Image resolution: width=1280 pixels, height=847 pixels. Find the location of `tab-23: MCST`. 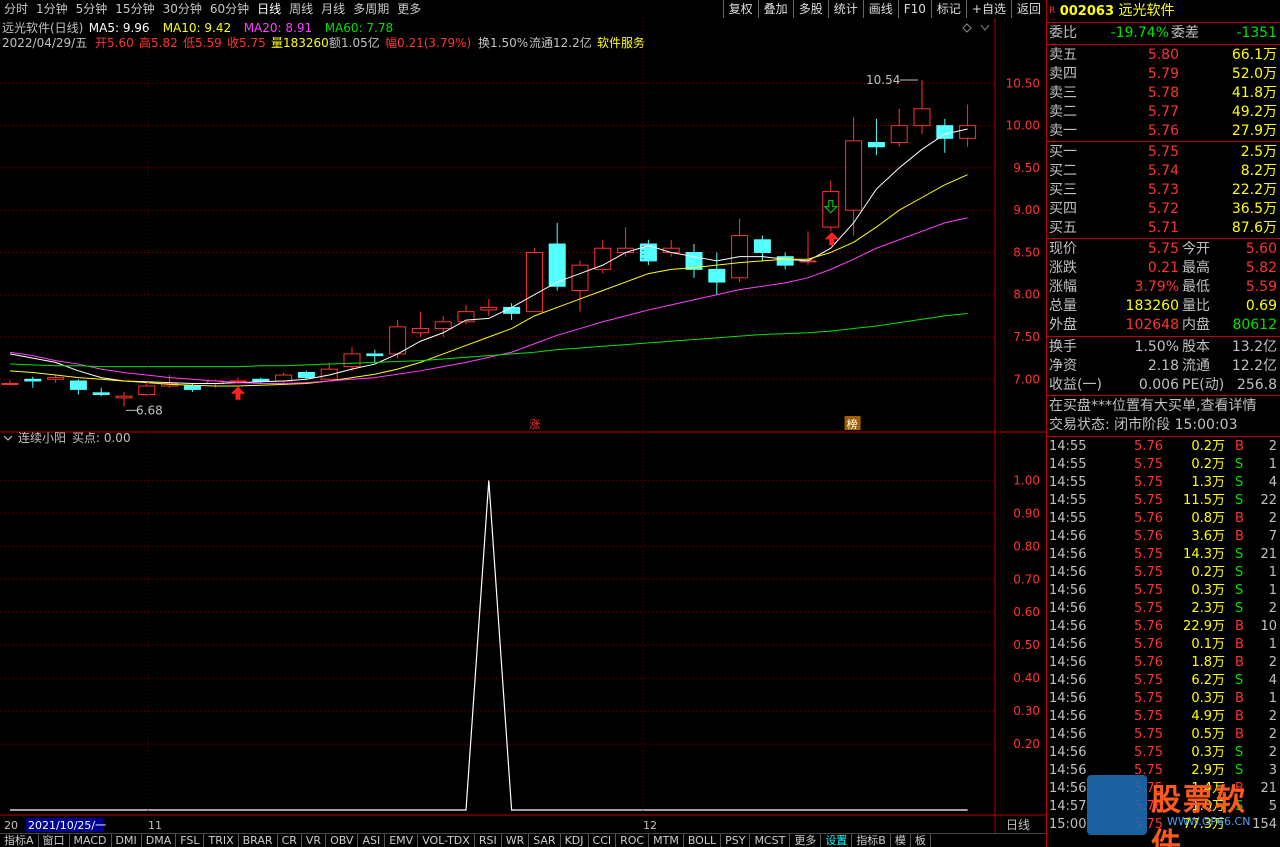

tab-23: MCST is located at coordinates (770, 840).